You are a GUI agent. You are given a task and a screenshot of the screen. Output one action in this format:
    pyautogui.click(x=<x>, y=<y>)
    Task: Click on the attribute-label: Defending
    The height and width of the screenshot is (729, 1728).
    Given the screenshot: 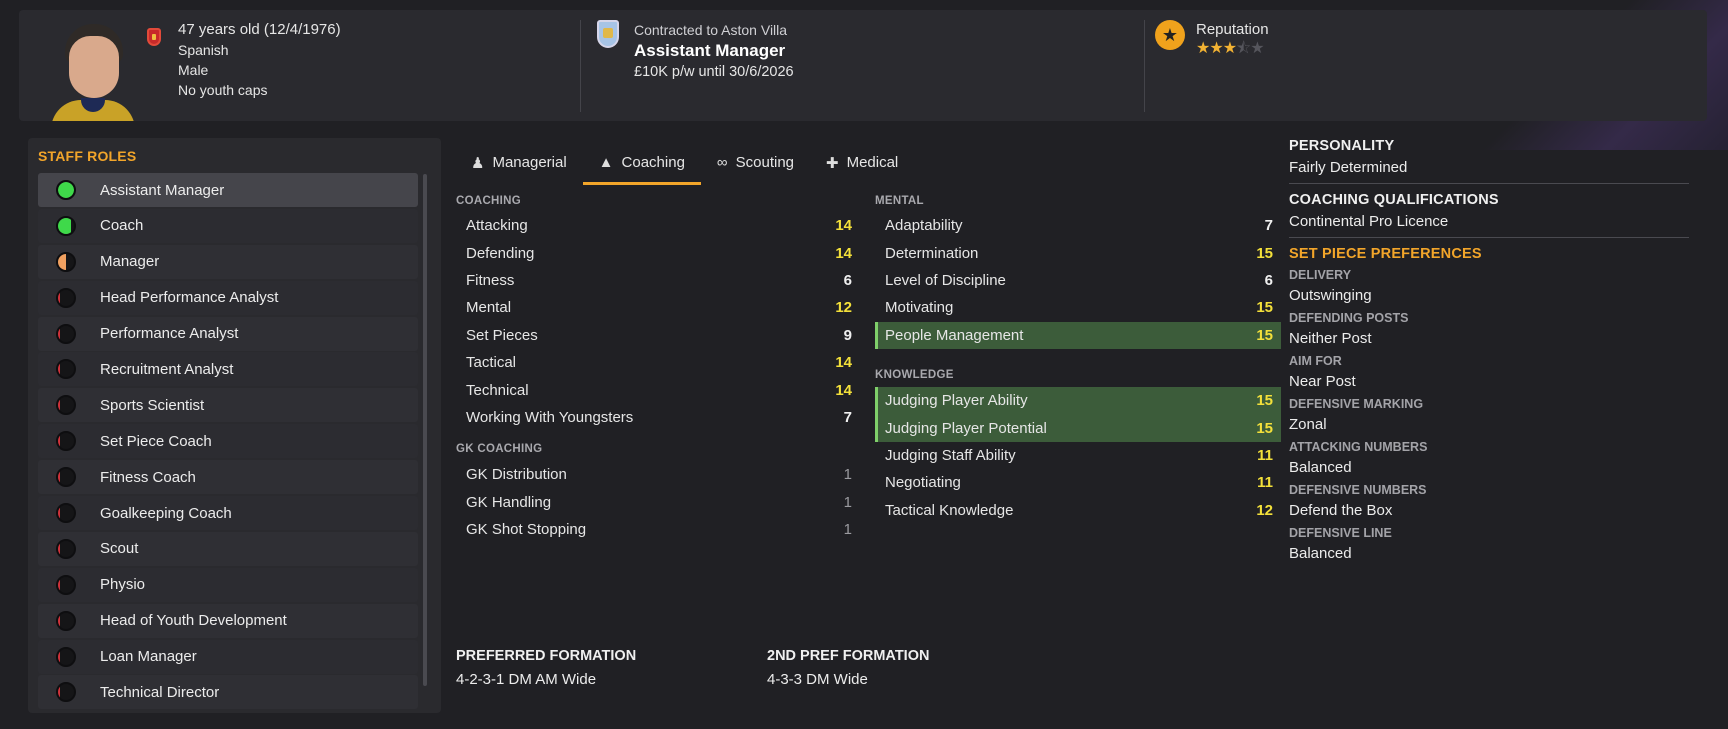 What is the action you would take?
    pyautogui.click(x=500, y=253)
    